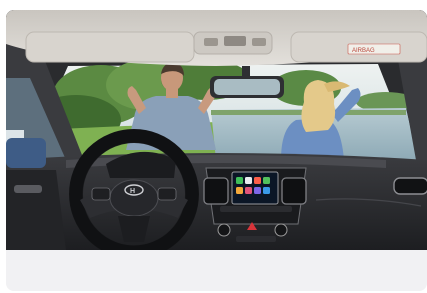  What do you see at coordinates (132, 191) in the screenshot?
I see `hyundai-logo: H` at bounding box center [132, 191].